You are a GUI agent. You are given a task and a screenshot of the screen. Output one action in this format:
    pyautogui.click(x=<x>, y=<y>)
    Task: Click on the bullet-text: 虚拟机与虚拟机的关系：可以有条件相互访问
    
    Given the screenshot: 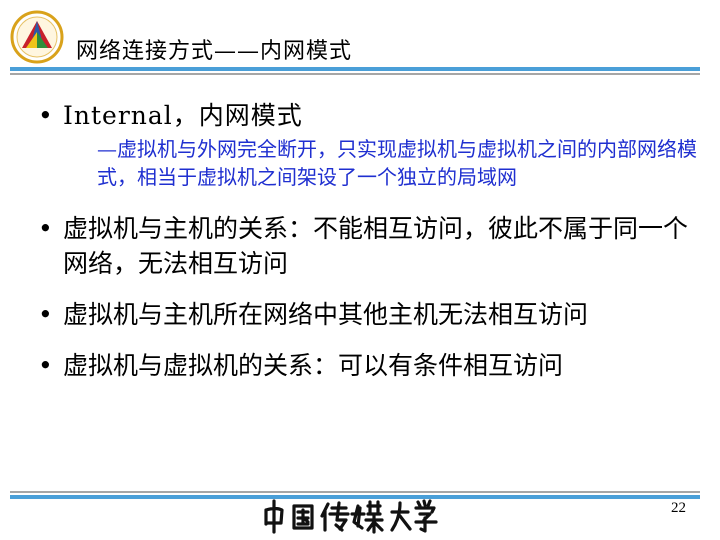 What is the action you would take?
    pyautogui.click(x=313, y=365)
    